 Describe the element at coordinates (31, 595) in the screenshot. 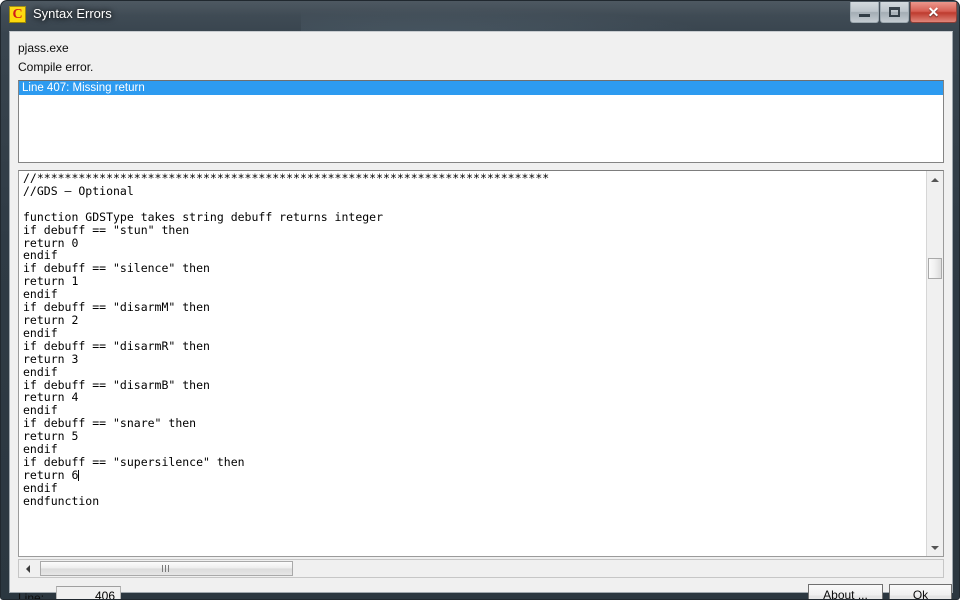

I see `line-label: Line:` at that location.